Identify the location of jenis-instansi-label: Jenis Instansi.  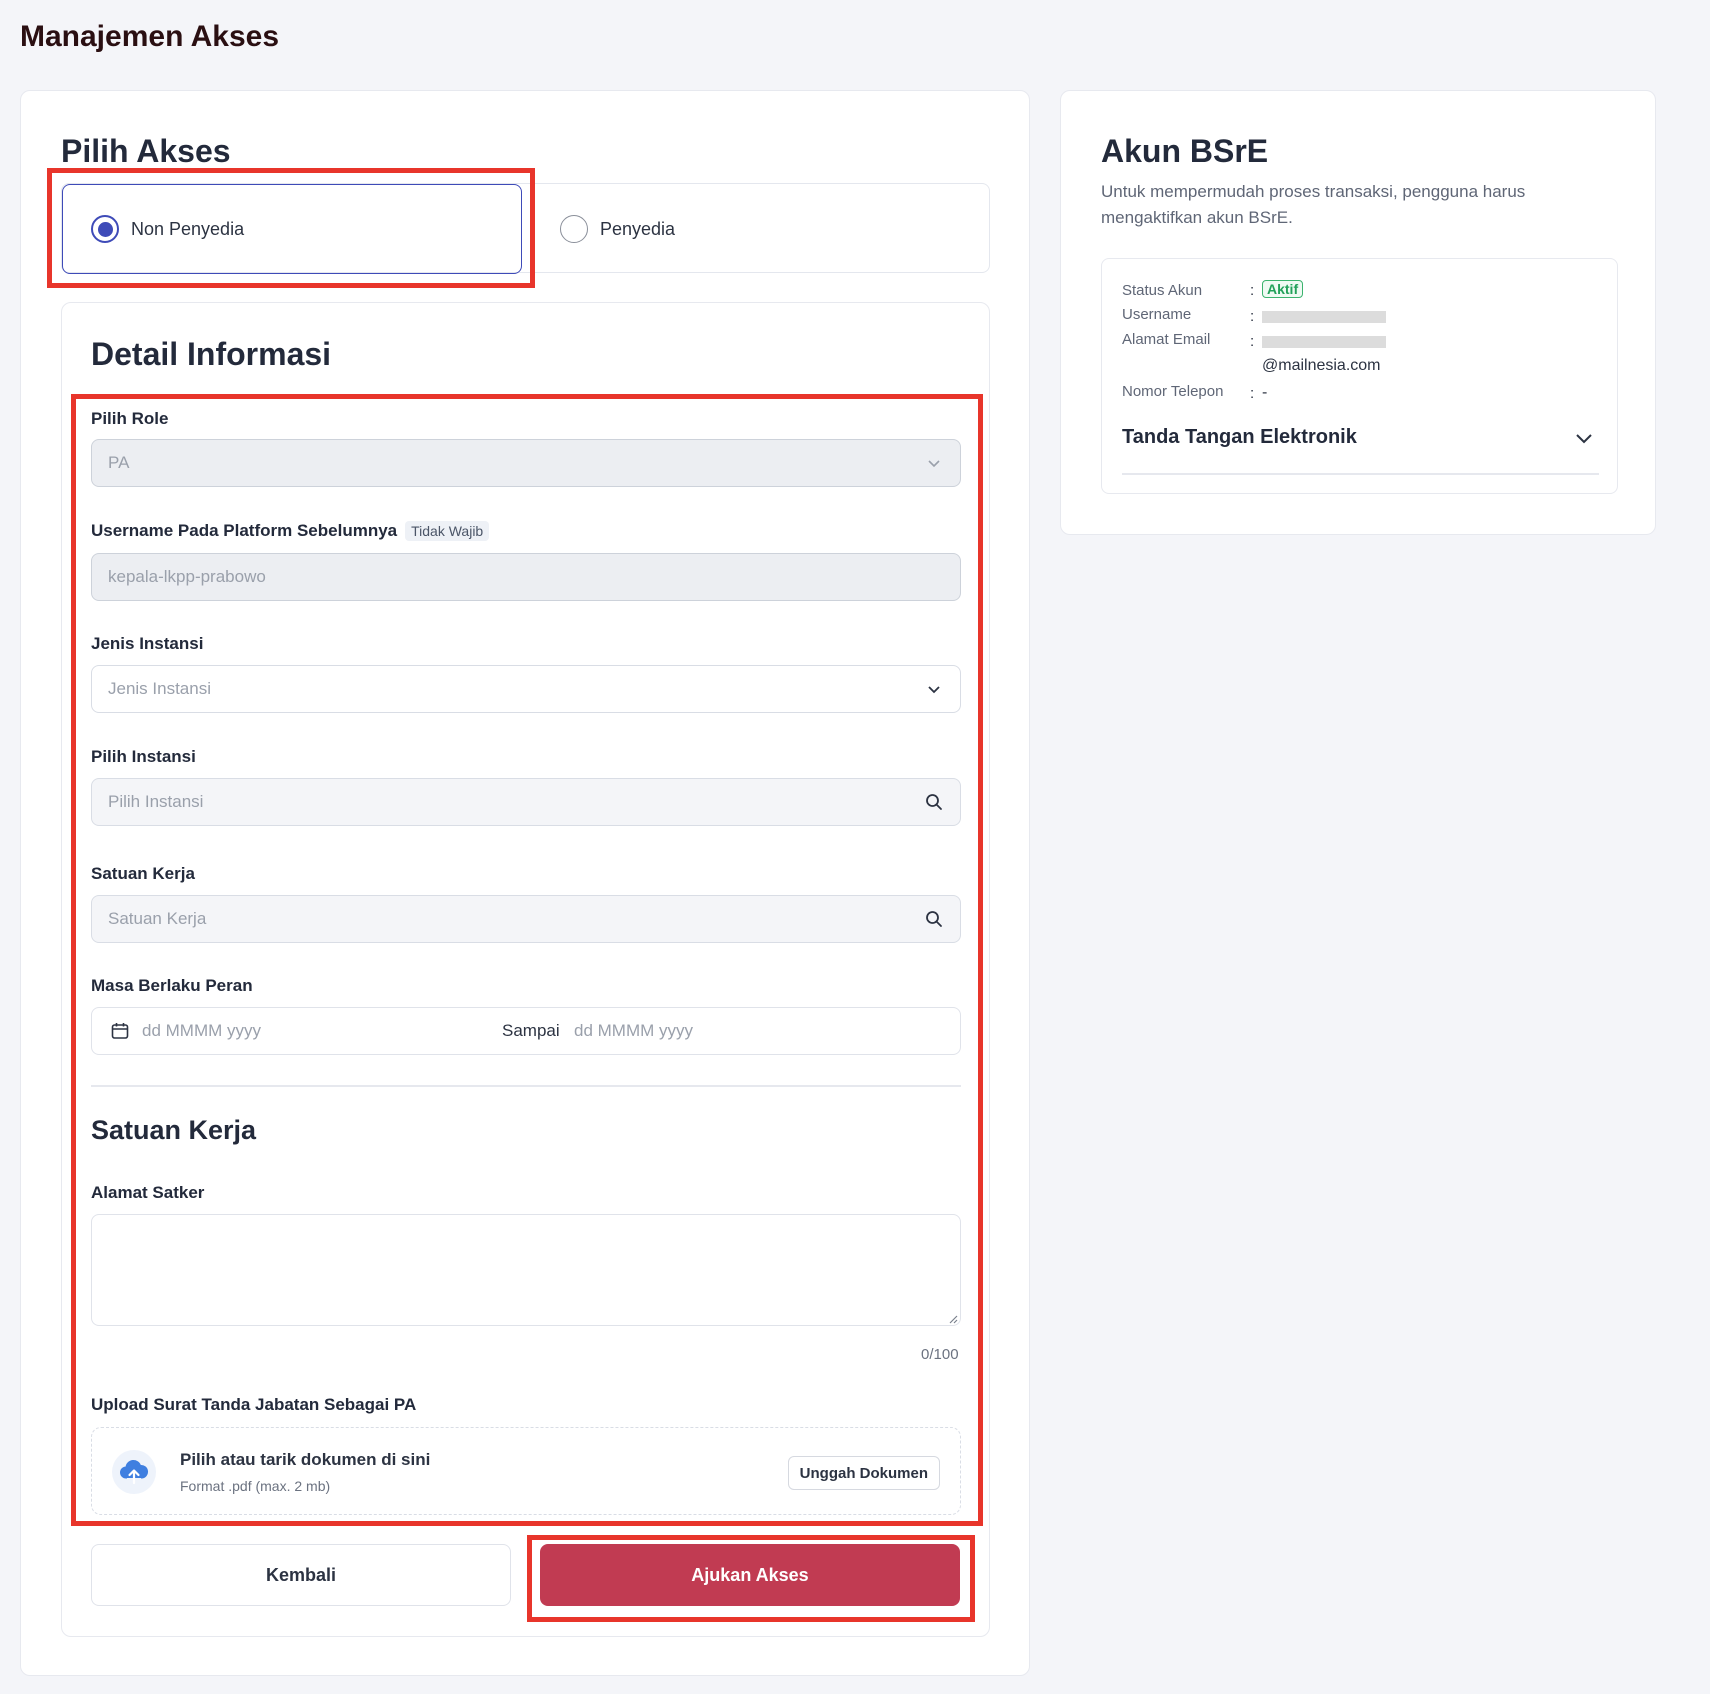
(147, 643).